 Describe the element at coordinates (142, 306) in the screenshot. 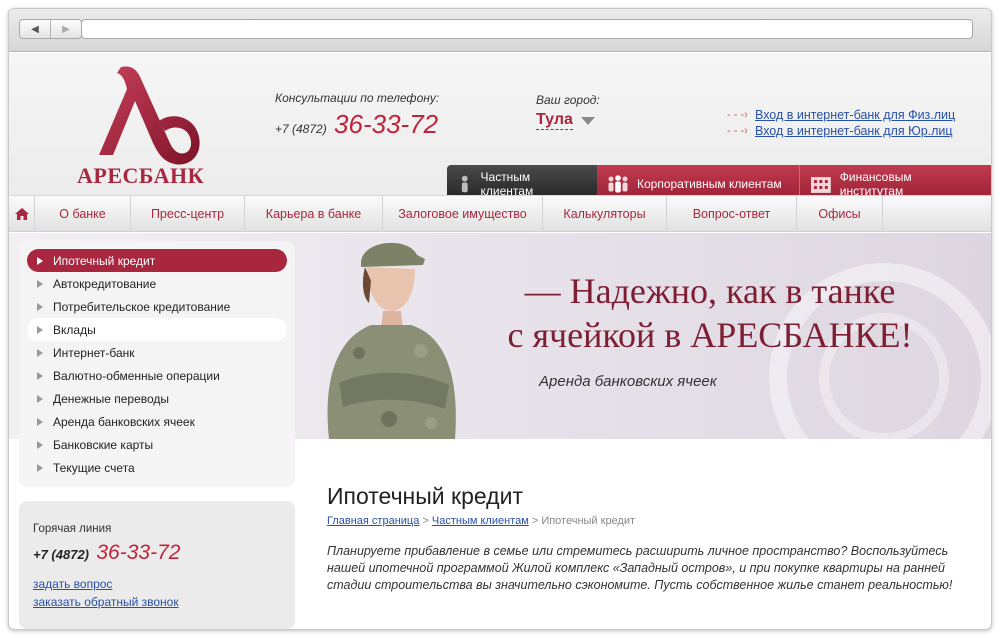

I see `sidemenu-item-label: Потребительское кредитование` at that location.